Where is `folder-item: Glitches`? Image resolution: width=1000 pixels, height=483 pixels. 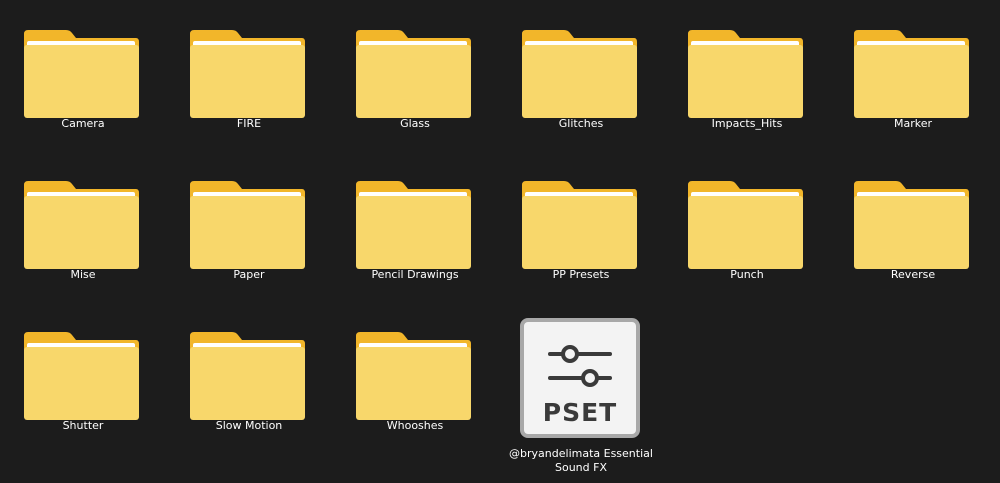
folder-item: Glitches is located at coordinates (581, 75).